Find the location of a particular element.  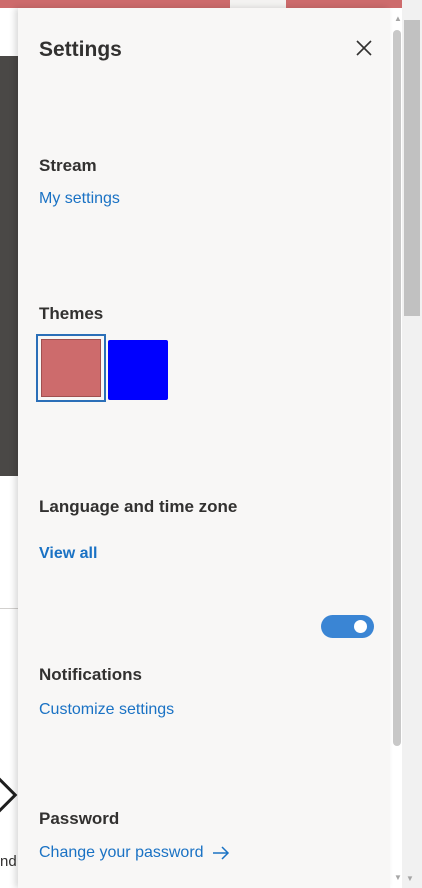

close-icon is located at coordinates (364, 48).